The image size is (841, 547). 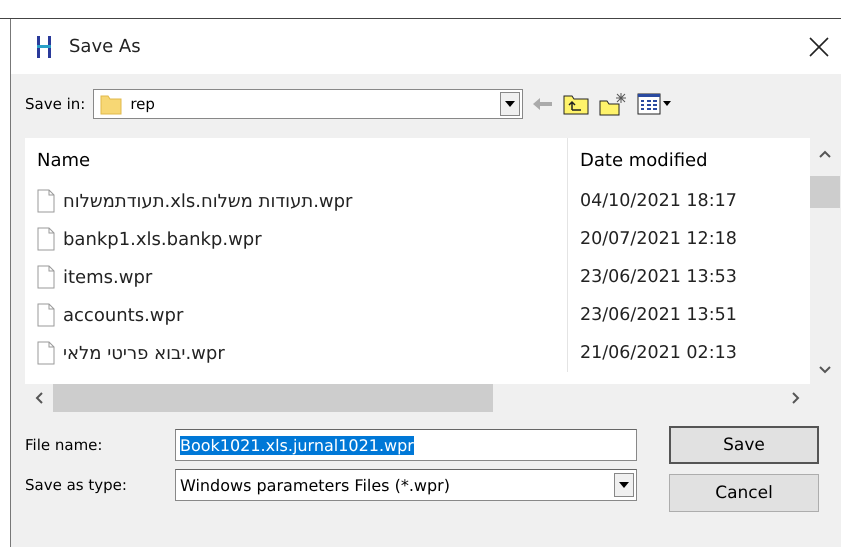 I want to click on column-header: Date modified, so click(x=689, y=160).